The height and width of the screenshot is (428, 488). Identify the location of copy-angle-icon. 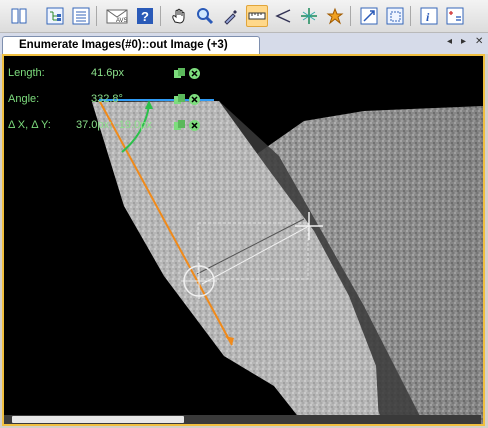
(180, 99).